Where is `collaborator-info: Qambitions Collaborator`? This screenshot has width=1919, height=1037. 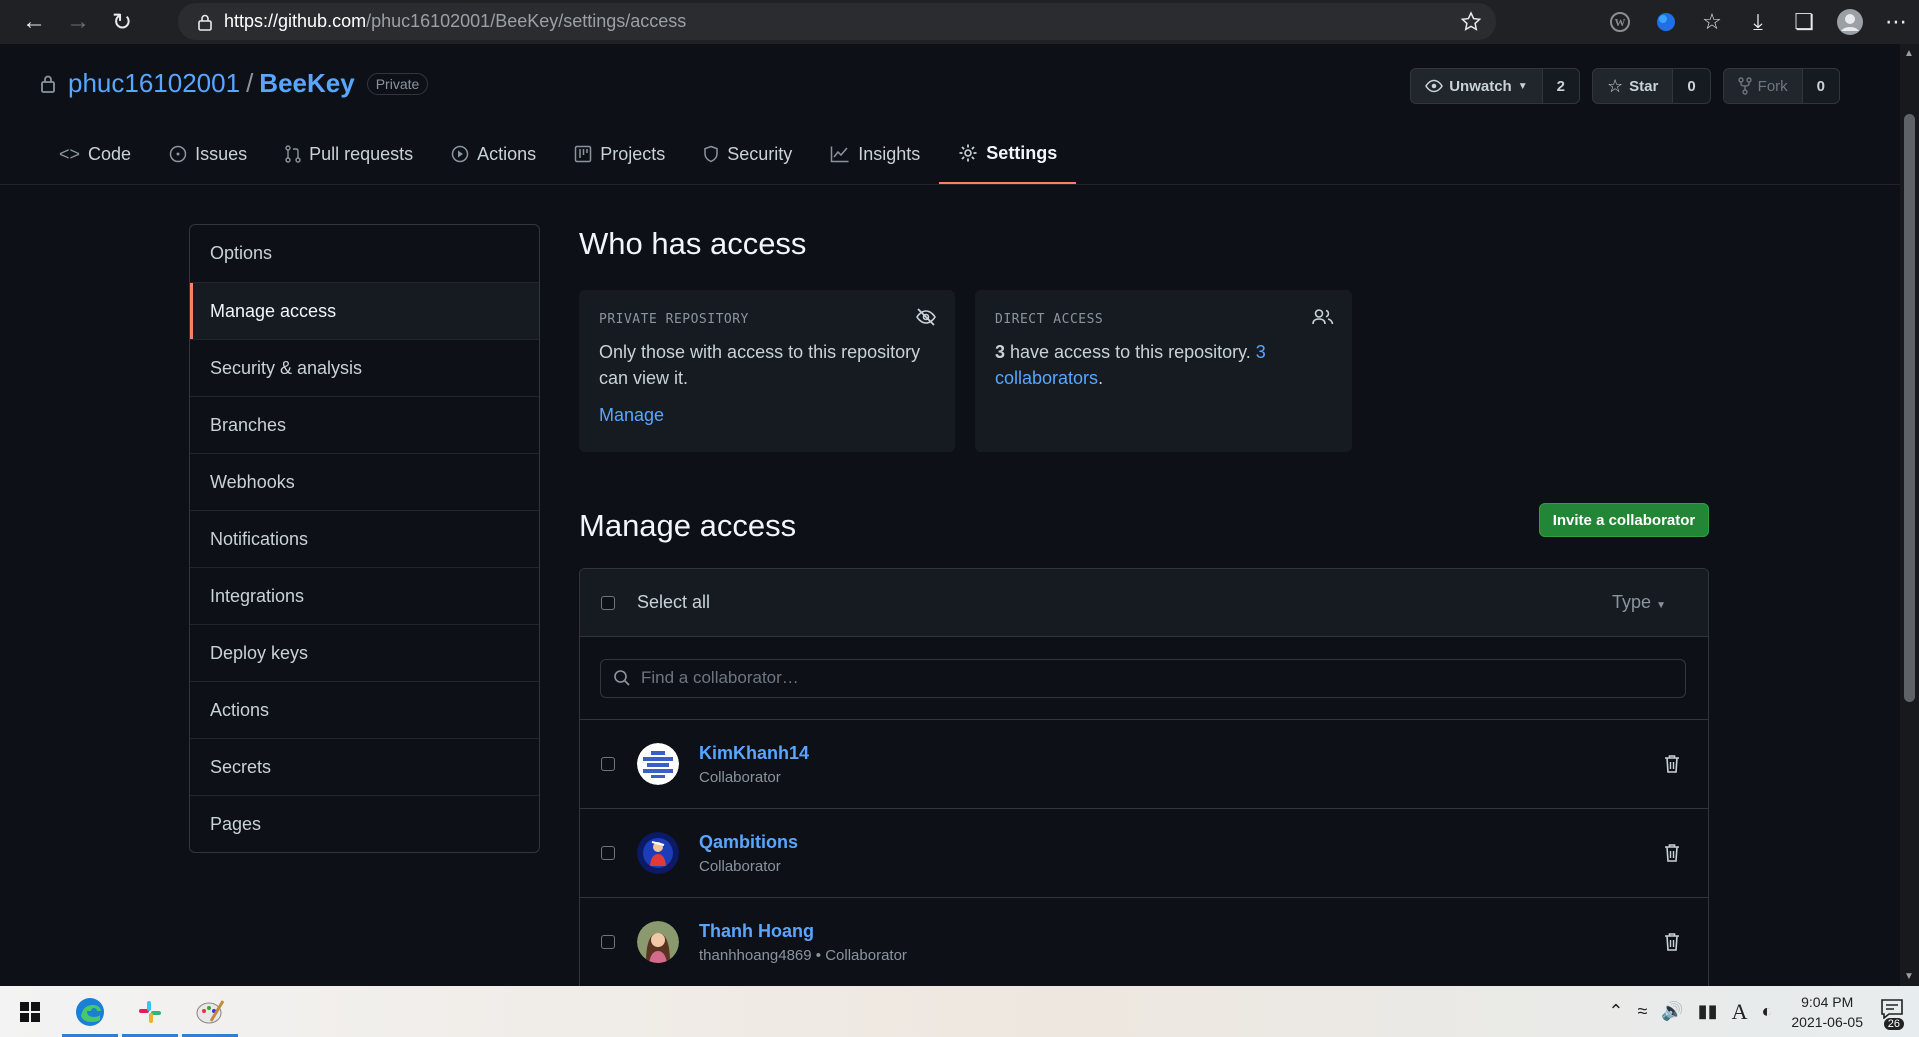
collaborator-info: Qambitions Collaborator is located at coordinates (748, 853).